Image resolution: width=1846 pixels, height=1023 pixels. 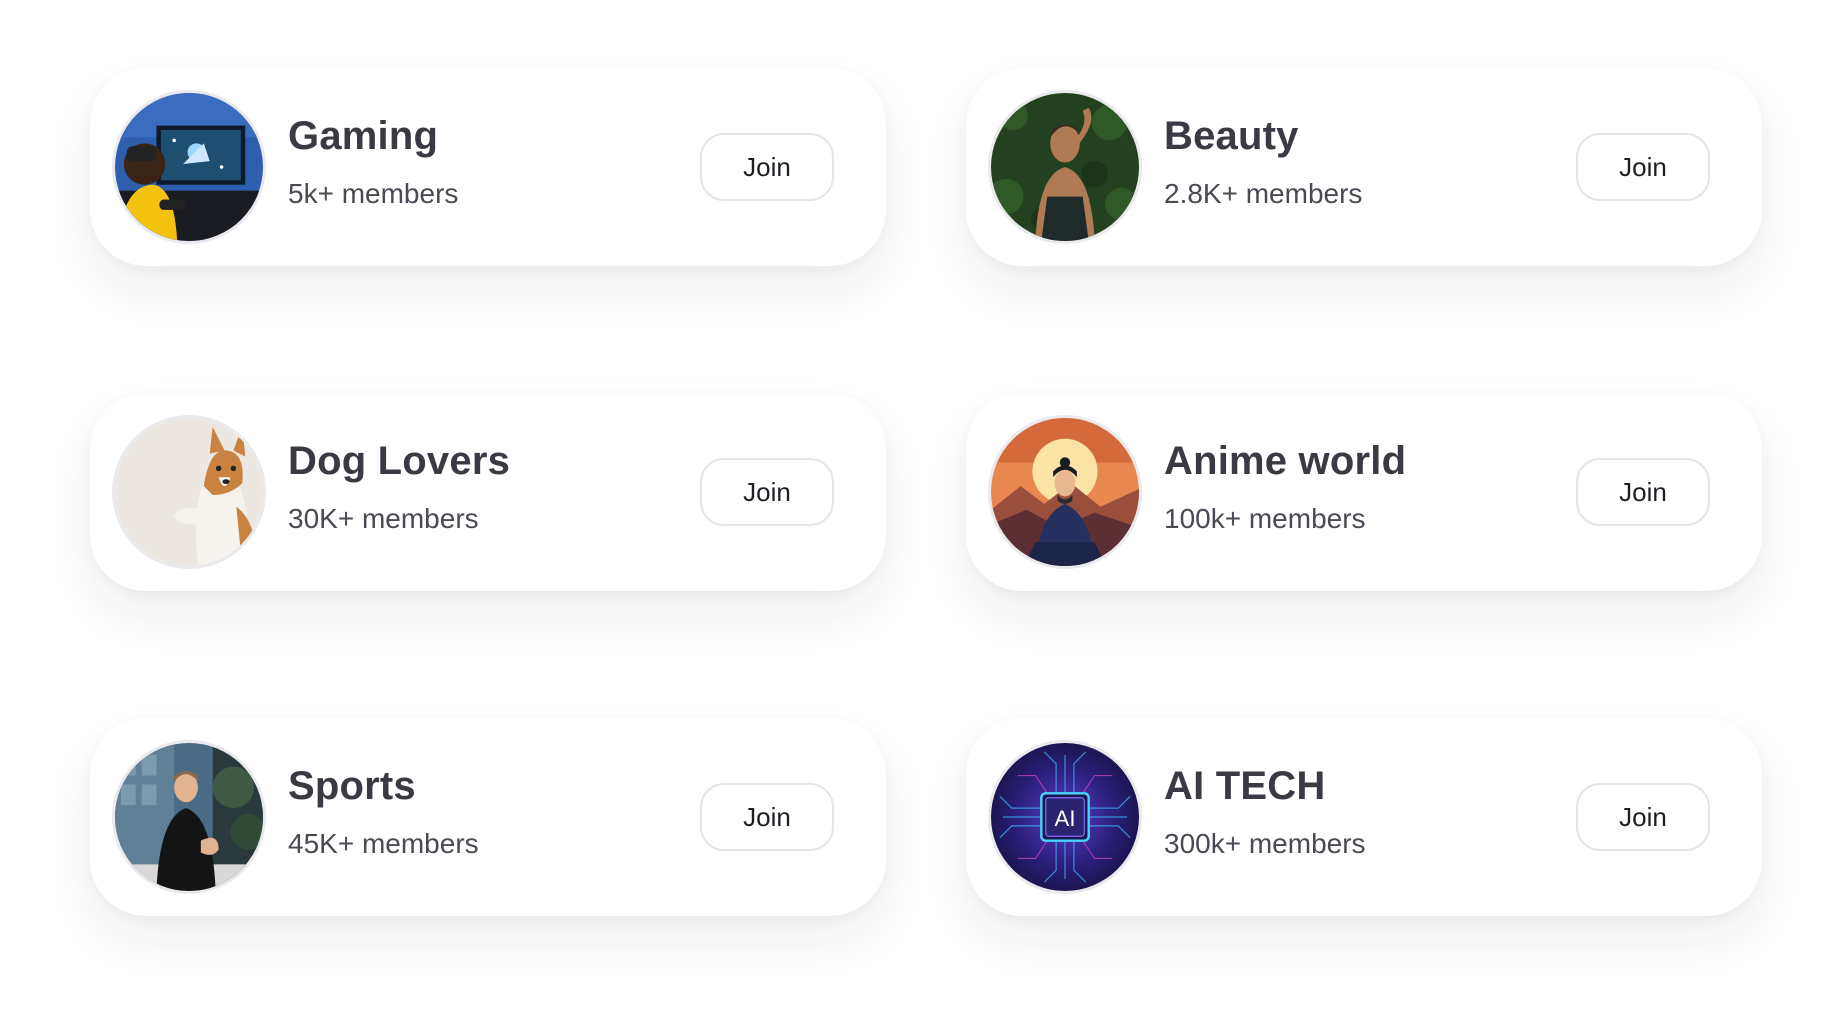 I want to click on join-button-ai-tech: Join, so click(x=1643, y=817).